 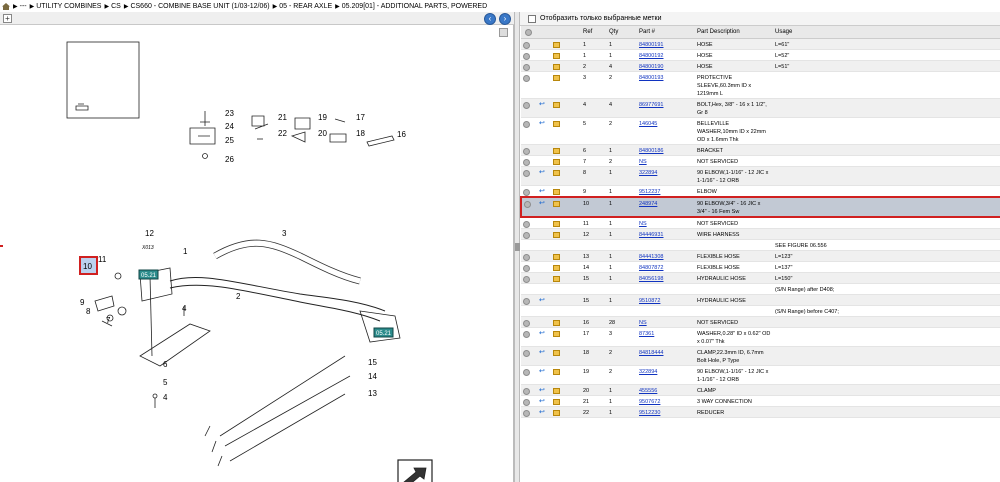 I want to click on table-row: ↩ 9 1 9512237 ELBOW, so click(x=760, y=191).